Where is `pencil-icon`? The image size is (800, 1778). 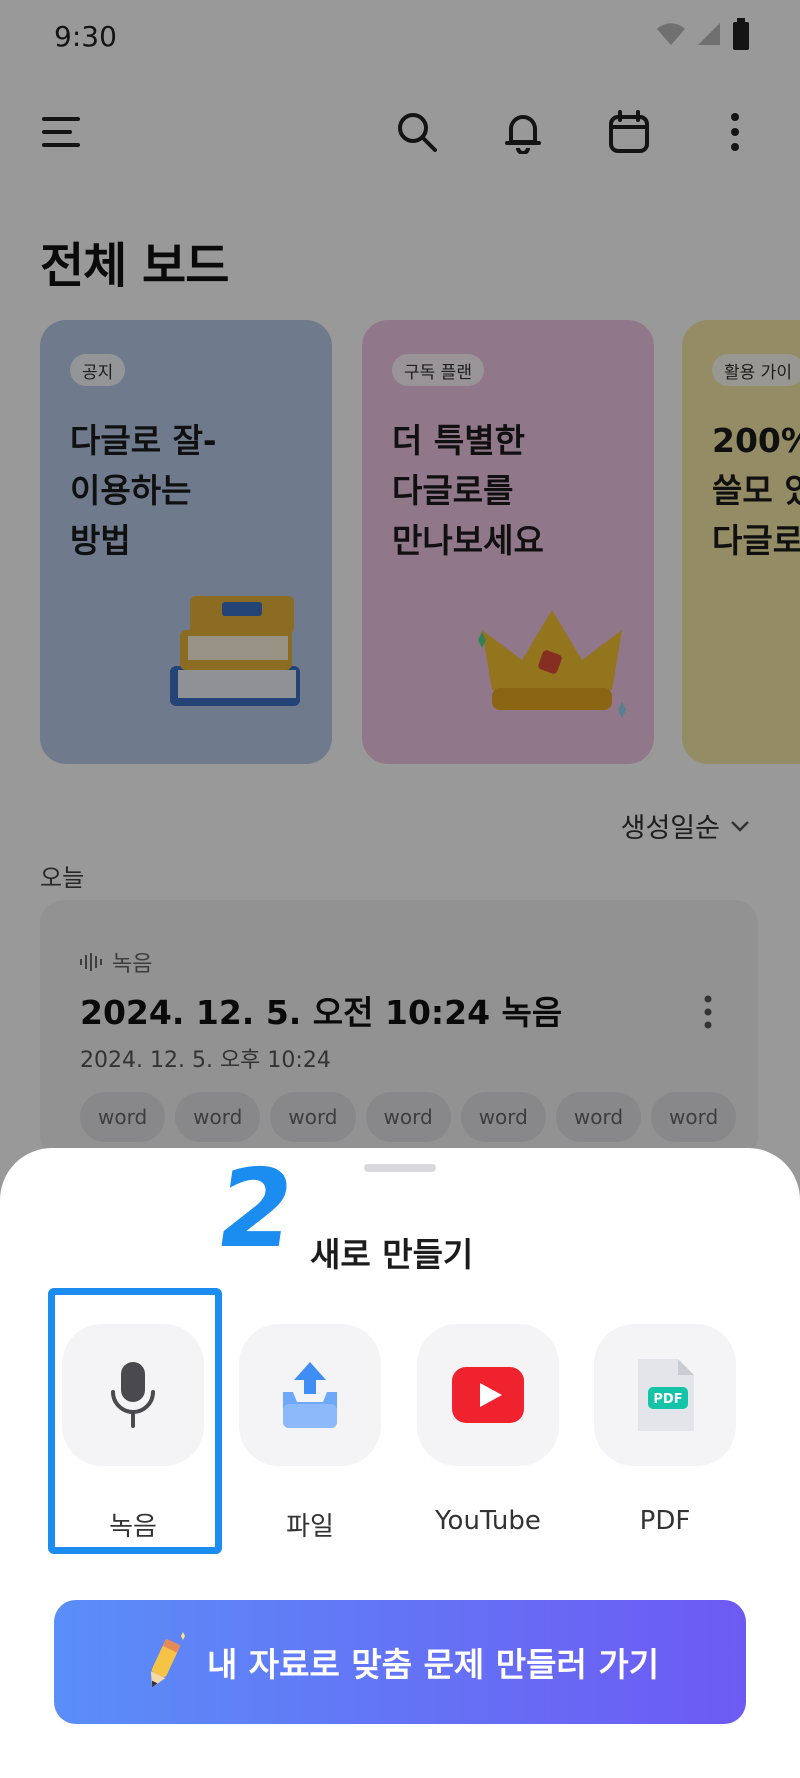
pencil-icon is located at coordinates (167, 1660).